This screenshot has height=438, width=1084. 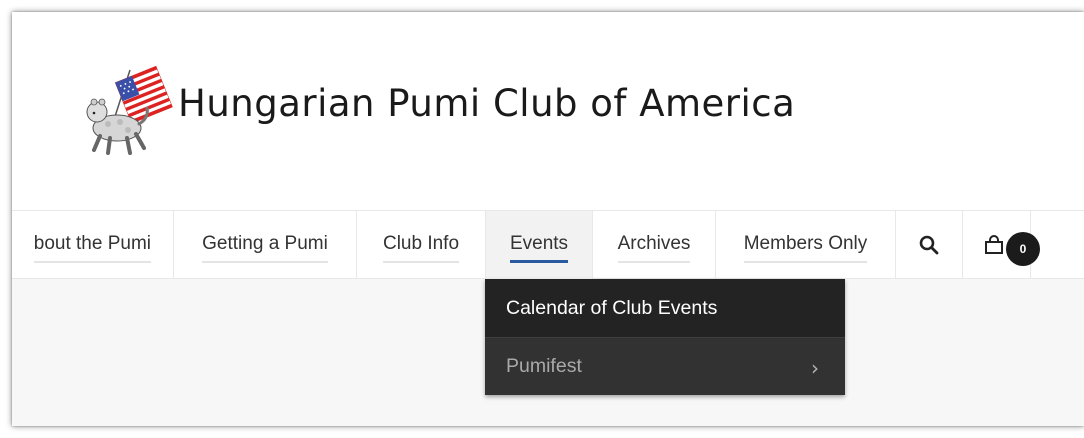 I want to click on cart-count-badge: 0, so click(x=1023, y=249).